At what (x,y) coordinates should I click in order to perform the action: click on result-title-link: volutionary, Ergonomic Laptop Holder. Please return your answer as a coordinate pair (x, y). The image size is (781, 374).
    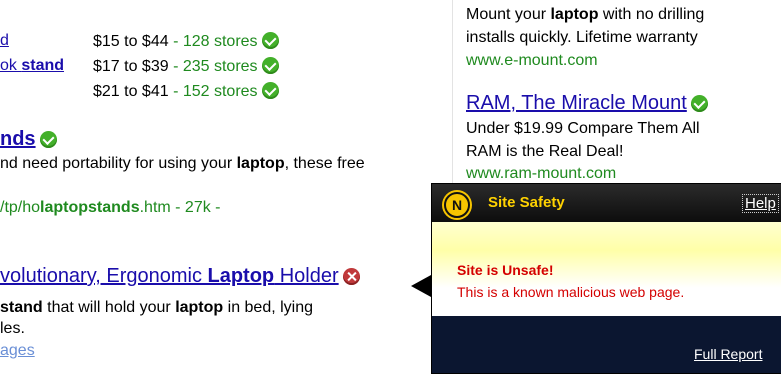
    Looking at the image, I should click on (169, 276).